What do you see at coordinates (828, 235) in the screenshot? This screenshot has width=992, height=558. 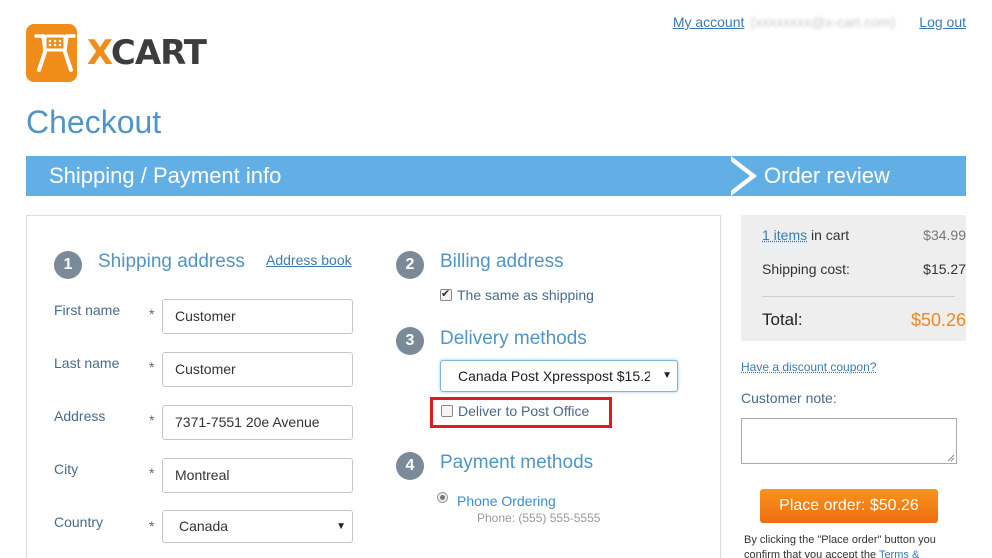 I see `items-suffix: in cart` at bounding box center [828, 235].